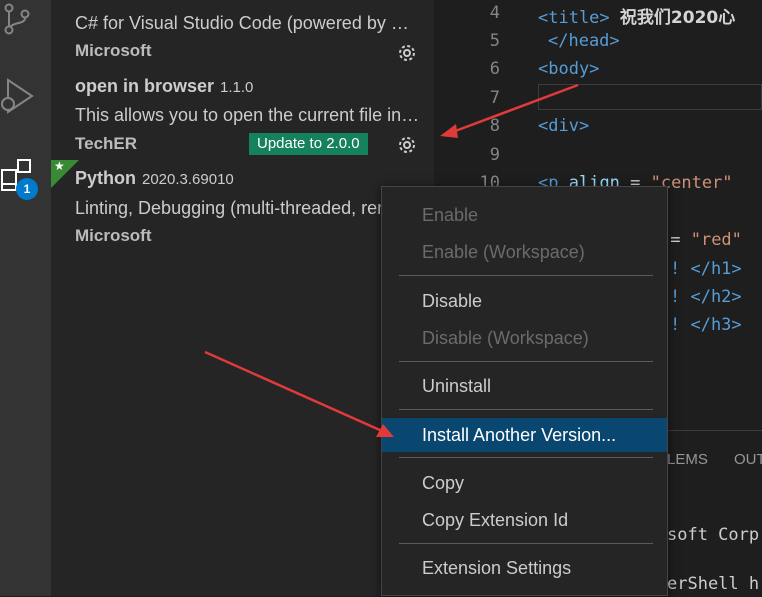 The height and width of the screenshot is (597, 762). Describe the element at coordinates (308, 144) in the screenshot. I see `update-button: Update to 2.0.0` at that location.